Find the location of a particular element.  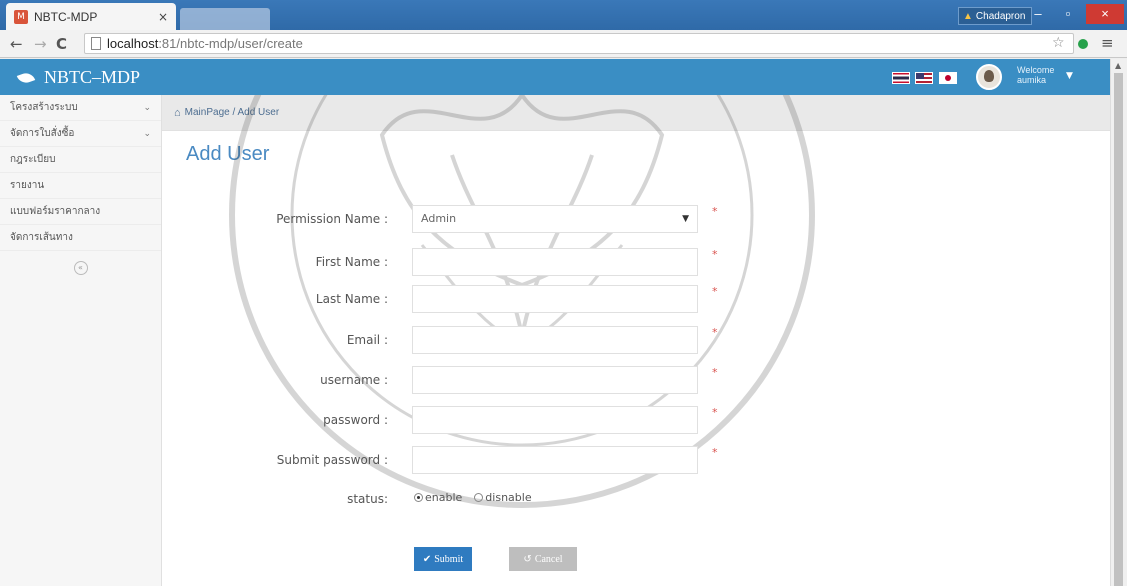

sidebar-item-label: กฎระเบียบ is located at coordinates (33, 159).